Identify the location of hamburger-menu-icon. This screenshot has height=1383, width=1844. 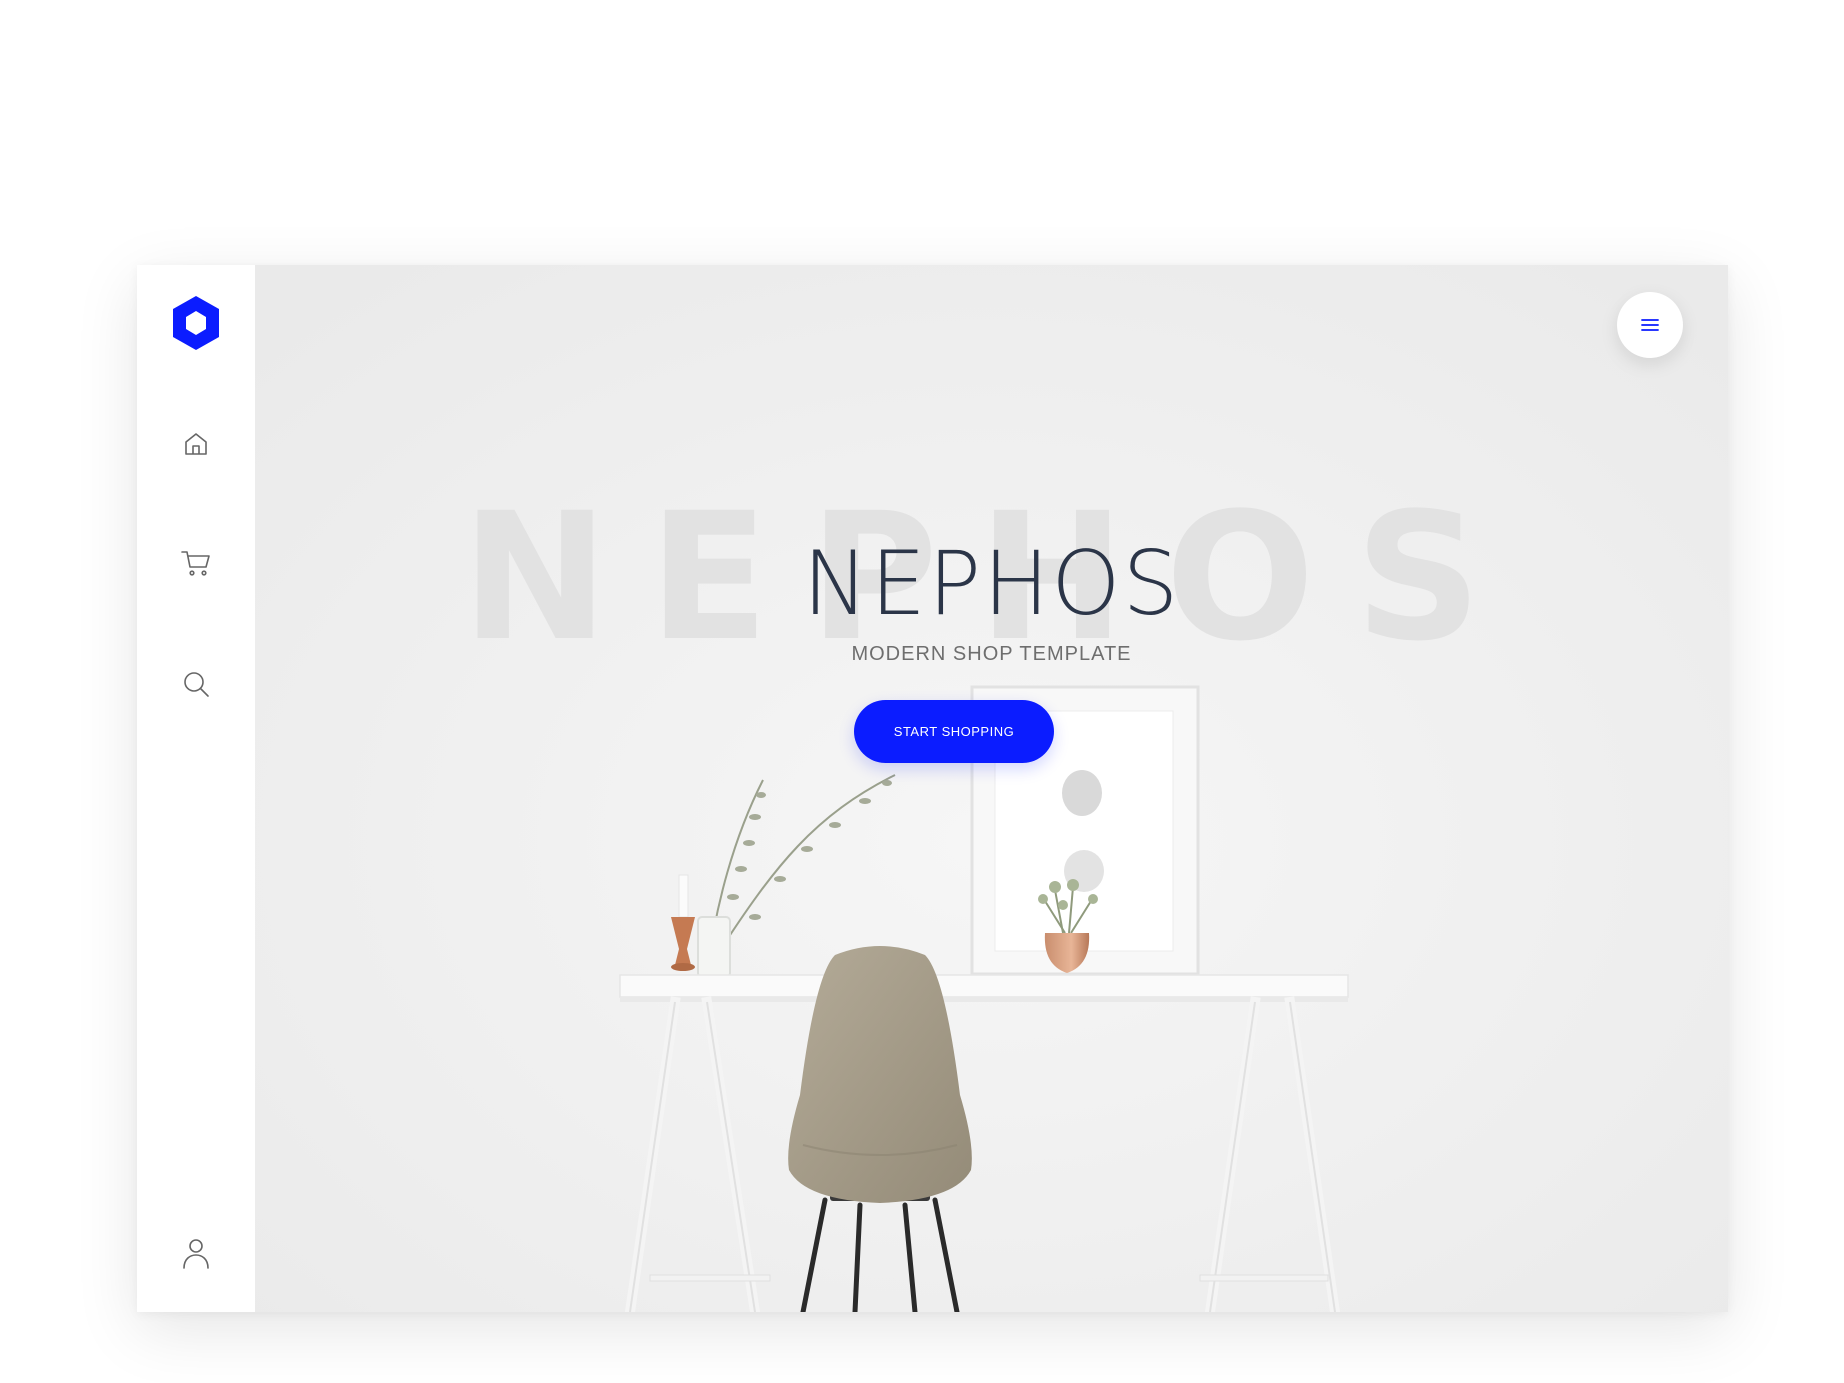
(1650, 325).